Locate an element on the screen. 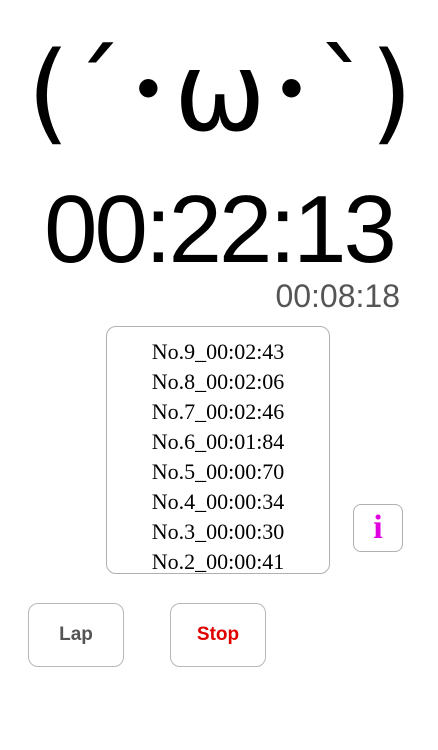 This screenshot has height=750, width=438. list-item: No.2_00:00:41 is located at coordinates (218, 561).